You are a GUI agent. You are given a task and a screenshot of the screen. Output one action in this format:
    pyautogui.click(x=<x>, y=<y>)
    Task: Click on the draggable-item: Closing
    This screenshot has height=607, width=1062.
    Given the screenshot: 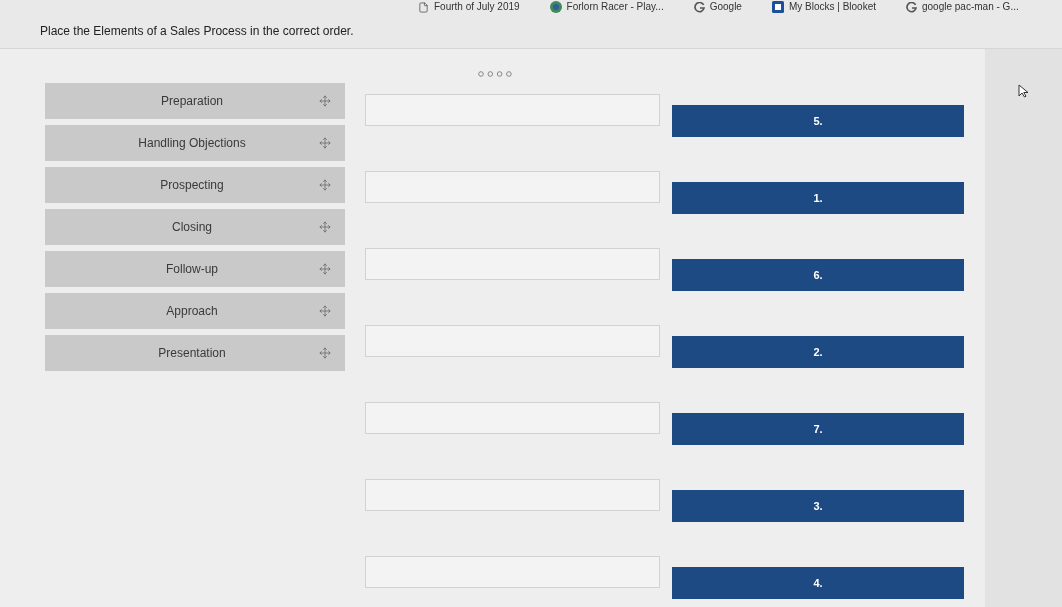 What is the action you would take?
    pyautogui.click(x=195, y=227)
    